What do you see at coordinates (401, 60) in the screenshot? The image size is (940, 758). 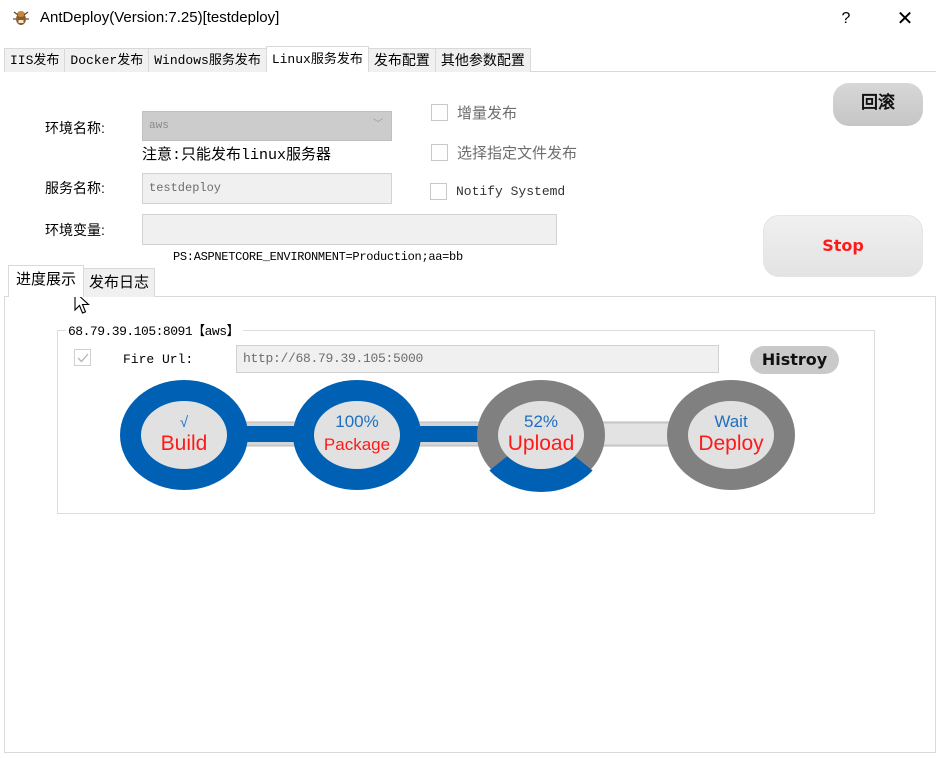 I see `tab-deploy-config: 发布配置` at bounding box center [401, 60].